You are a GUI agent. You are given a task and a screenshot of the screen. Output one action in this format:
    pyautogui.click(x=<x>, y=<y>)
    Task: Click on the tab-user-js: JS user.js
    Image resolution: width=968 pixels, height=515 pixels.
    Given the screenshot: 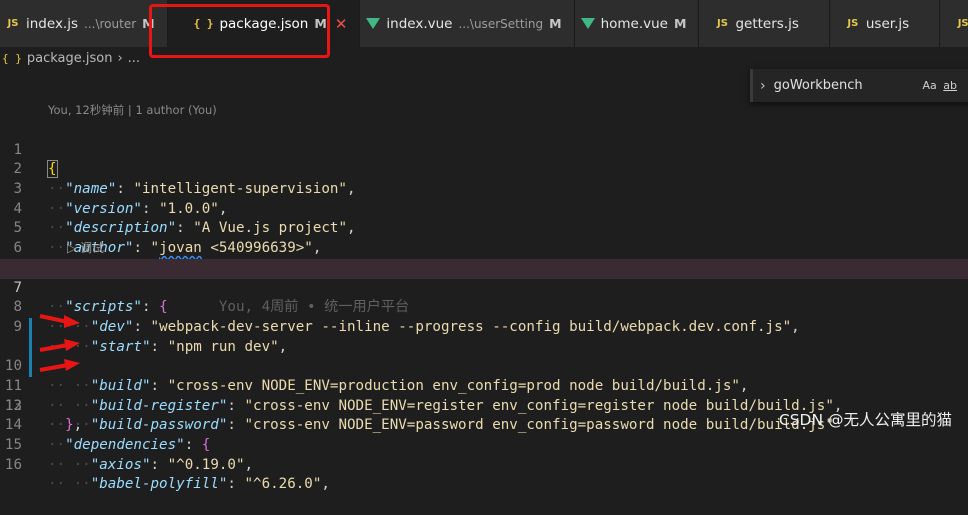 What is the action you would take?
    pyautogui.click(x=885, y=23)
    